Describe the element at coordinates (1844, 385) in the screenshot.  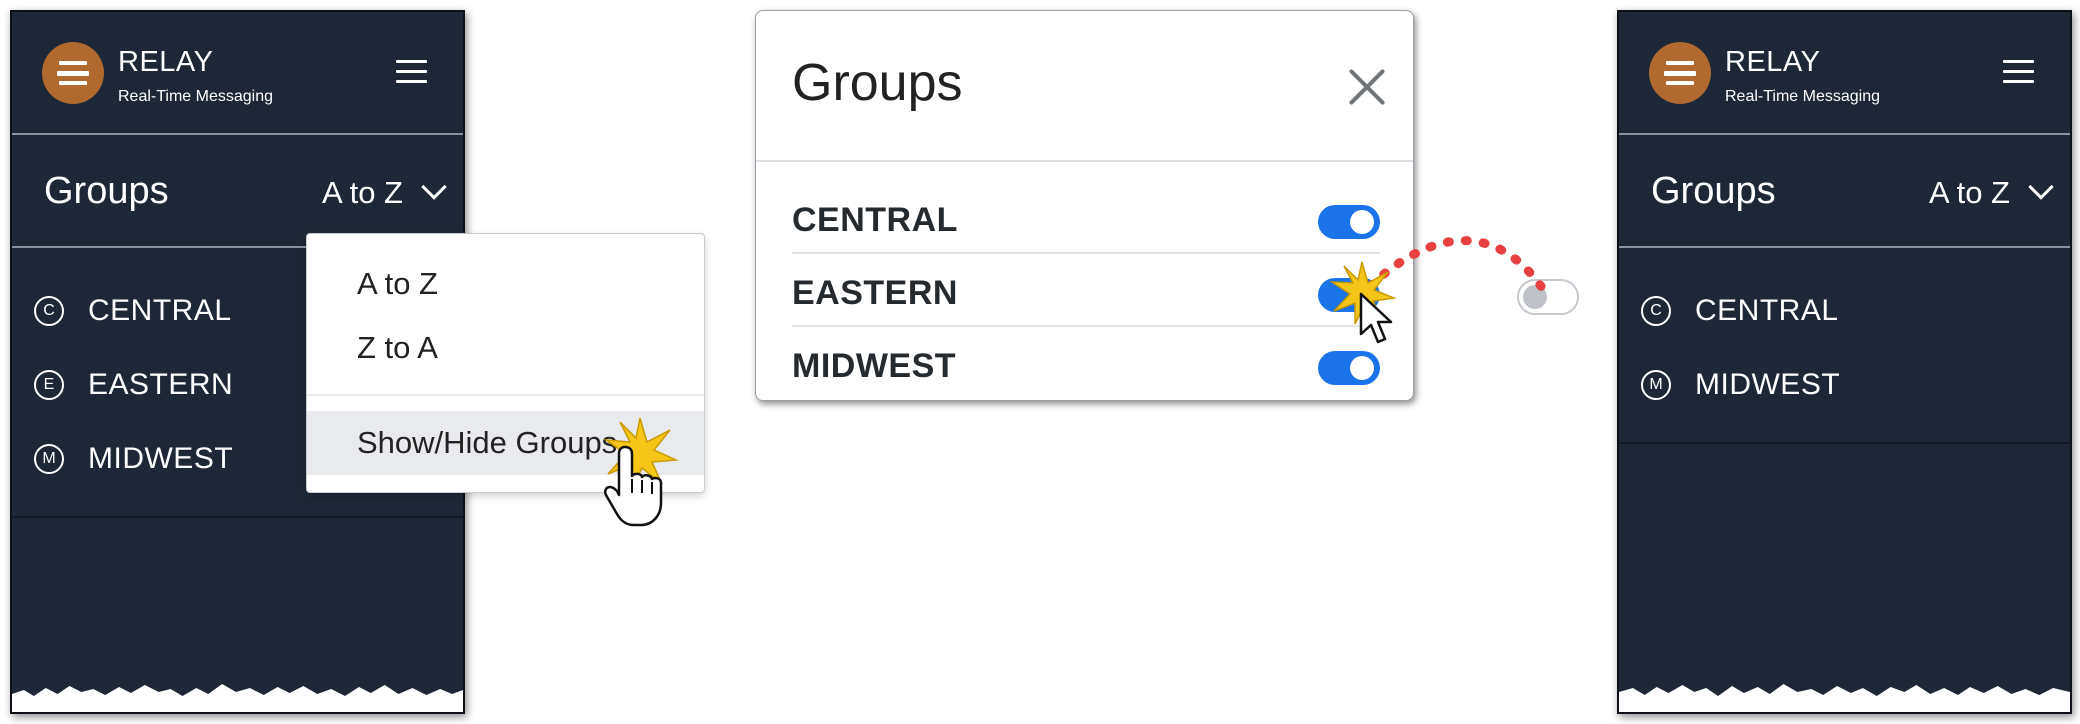
I see `group-item-midwest: M MIDWEST` at that location.